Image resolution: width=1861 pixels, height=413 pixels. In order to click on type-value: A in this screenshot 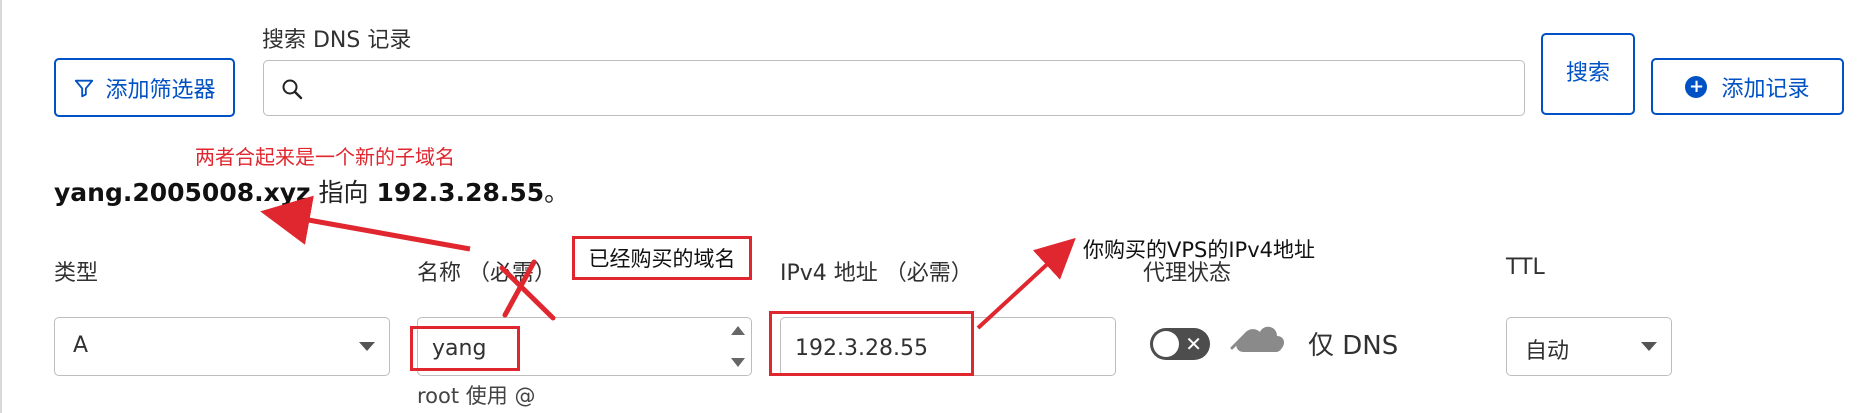, I will do `click(81, 345)`.